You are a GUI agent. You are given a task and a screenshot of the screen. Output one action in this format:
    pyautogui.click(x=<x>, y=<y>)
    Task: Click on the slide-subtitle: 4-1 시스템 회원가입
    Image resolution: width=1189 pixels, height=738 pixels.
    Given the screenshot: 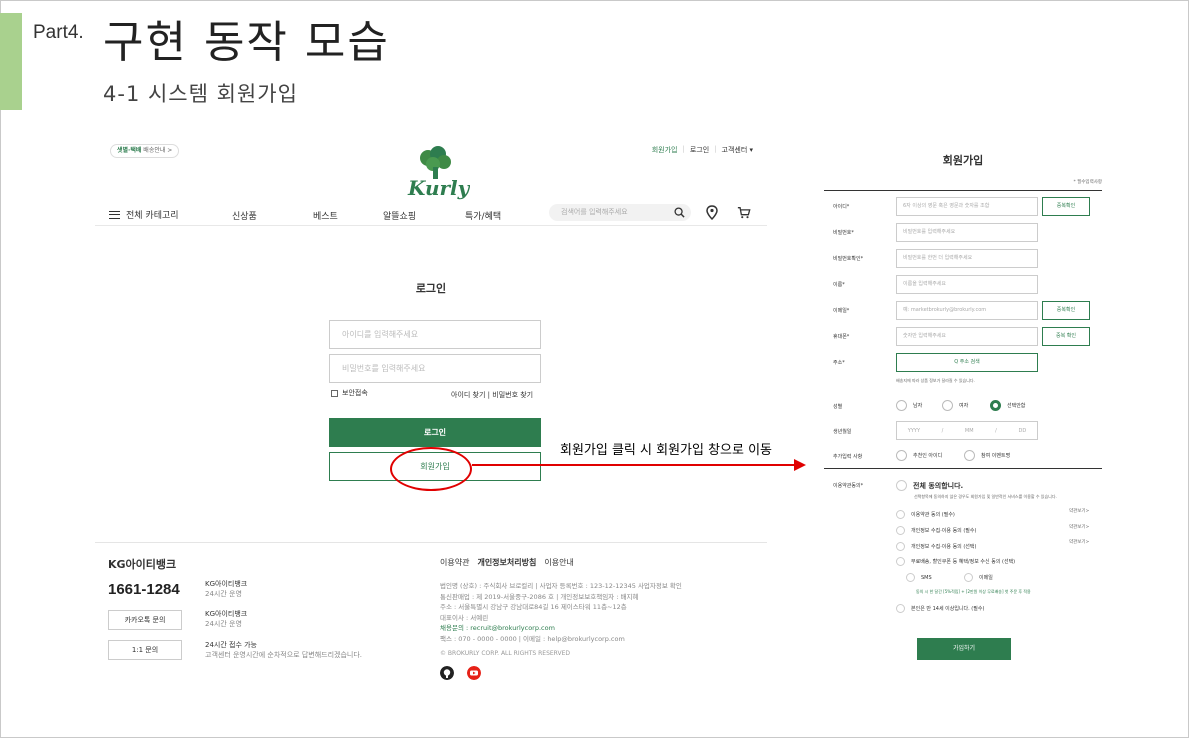 What is the action you would take?
    pyautogui.click(x=200, y=94)
    